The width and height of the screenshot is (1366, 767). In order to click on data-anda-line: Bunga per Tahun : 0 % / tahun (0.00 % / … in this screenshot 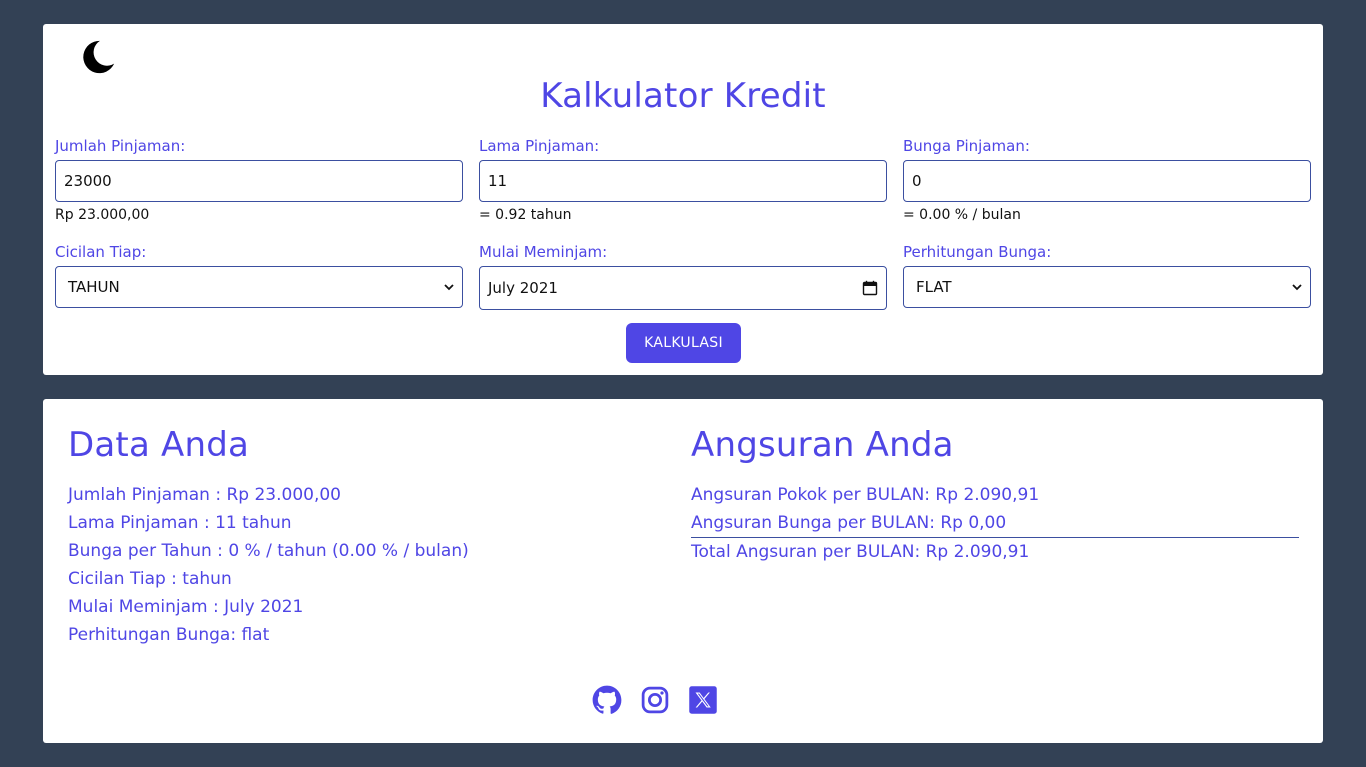, I will do `click(268, 551)`.